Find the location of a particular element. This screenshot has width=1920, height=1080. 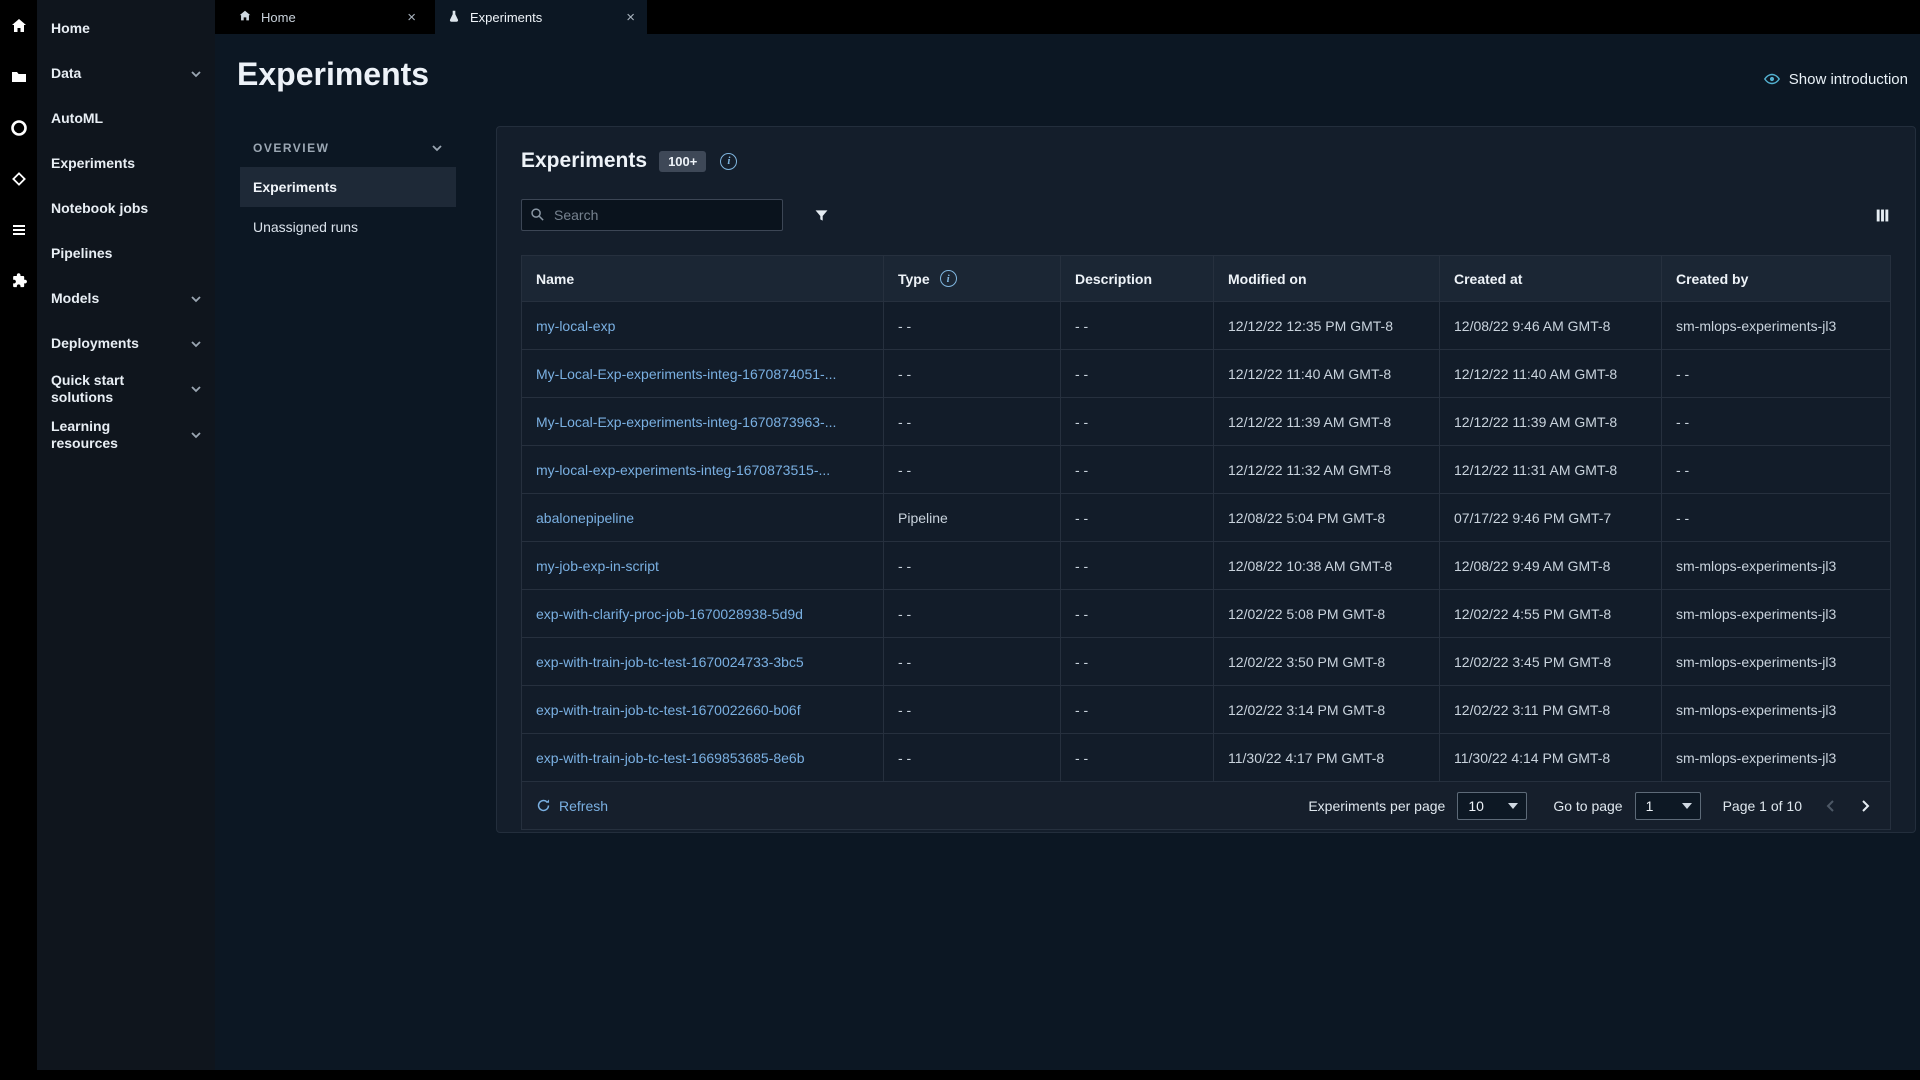

sidebar-item-notebook-jobs: Notebook jobs is located at coordinates (126, 208).